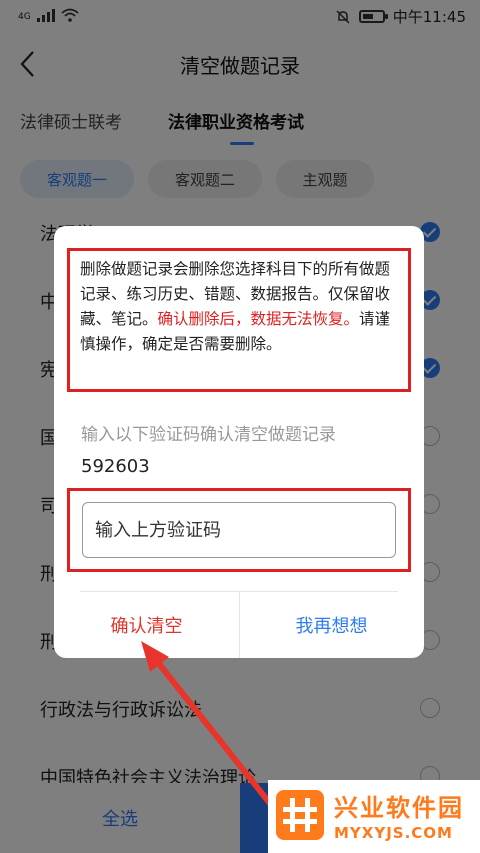  What do you see at coordinates (300, 815) in the screenshot?
I see `watermark-logo-icon` at bounding box center [300, 815].